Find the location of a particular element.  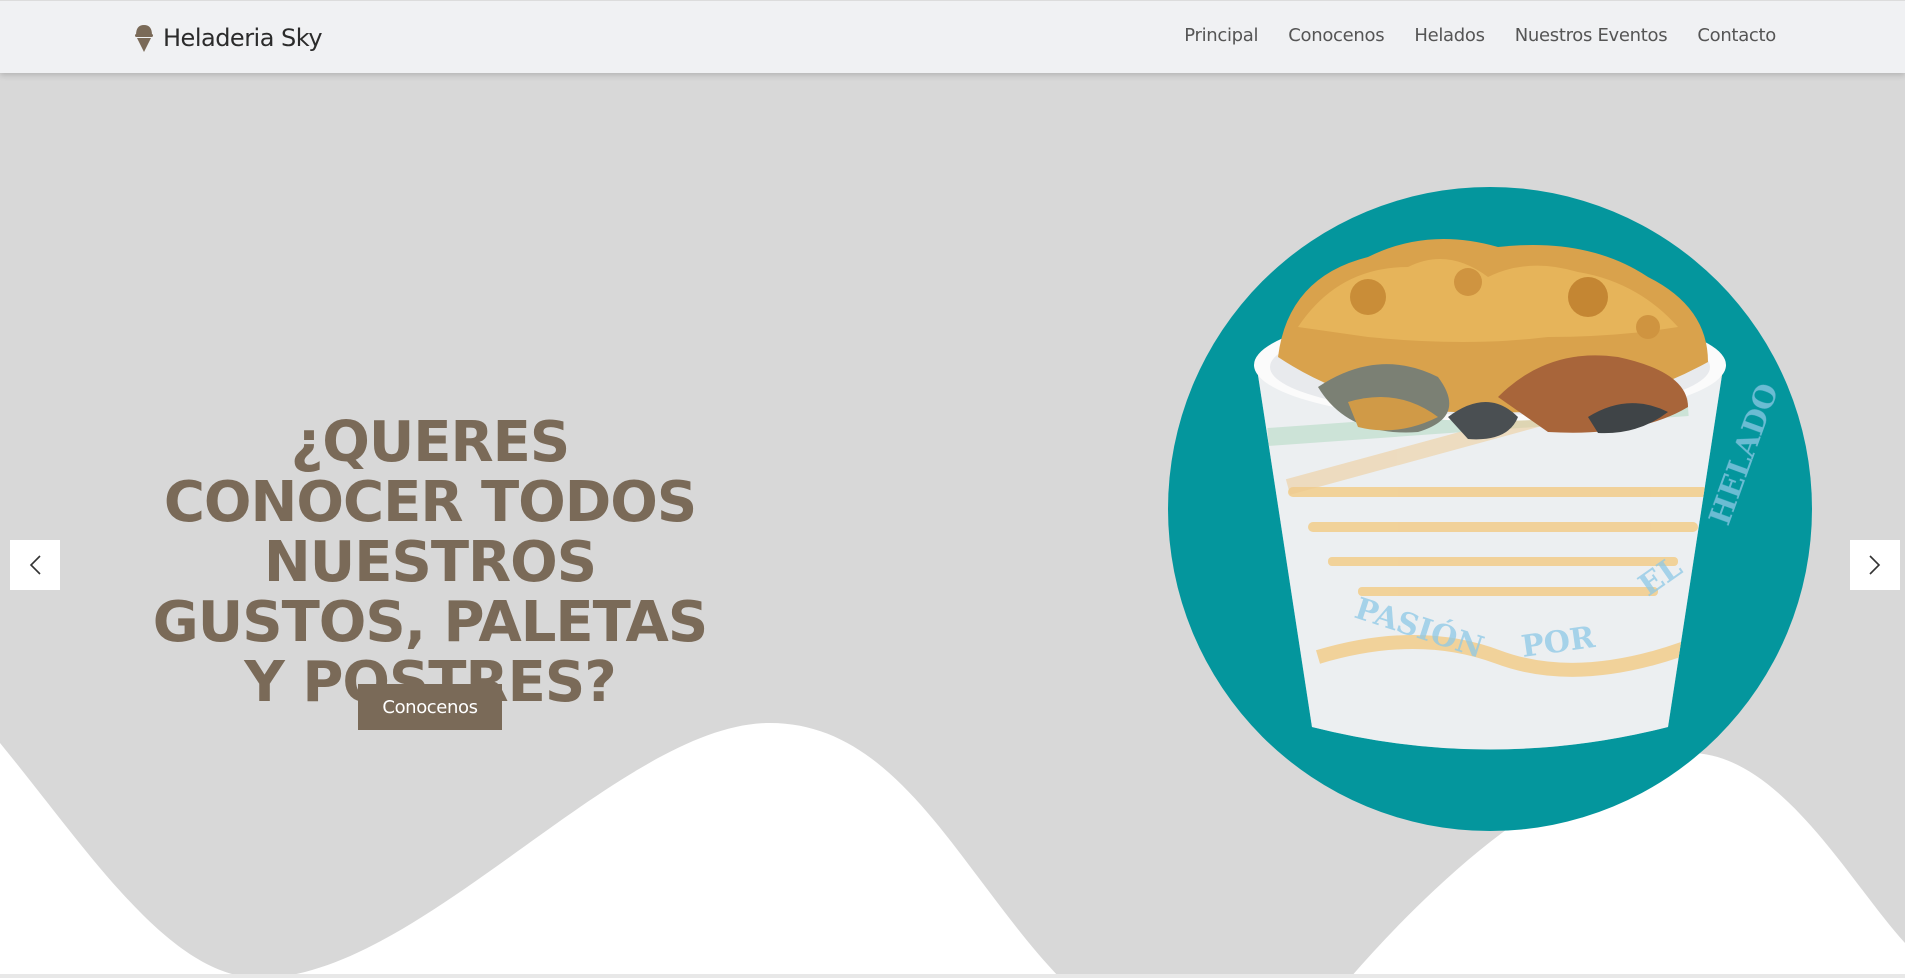

nav-link-contacto: Contacto is located at coordinates (1736, 35).